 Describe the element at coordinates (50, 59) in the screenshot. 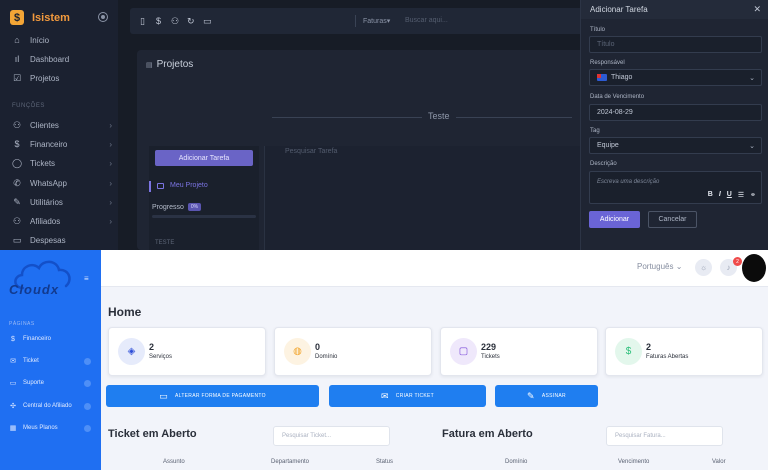

I see `sidebar-item-label: Dashboard` at that location.